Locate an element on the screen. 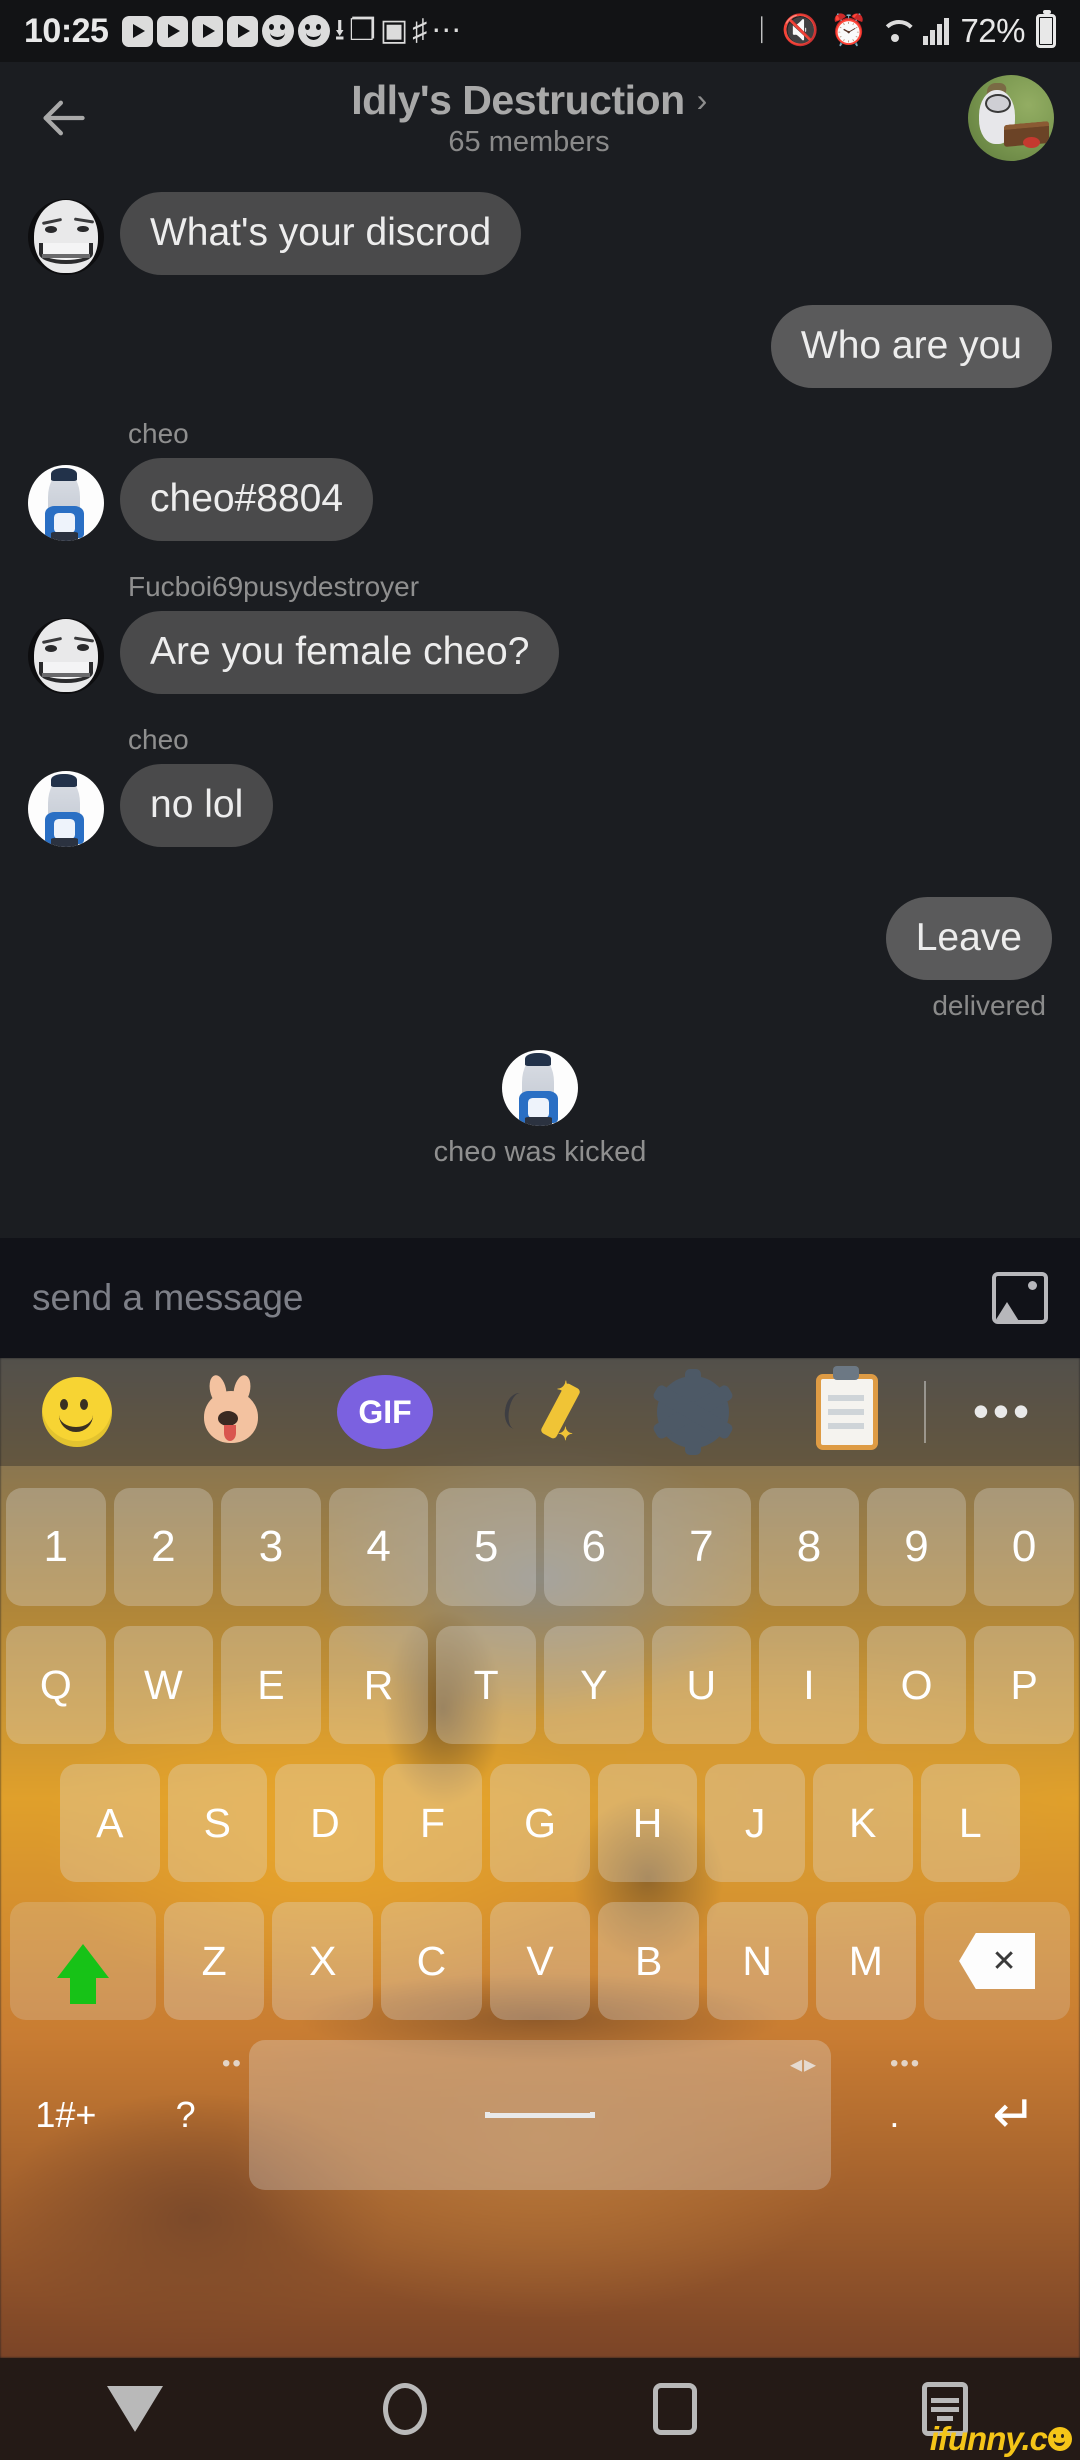 This screenshot has height=2460, width=1080. key-o: O is located at coordinates (916, 1685).